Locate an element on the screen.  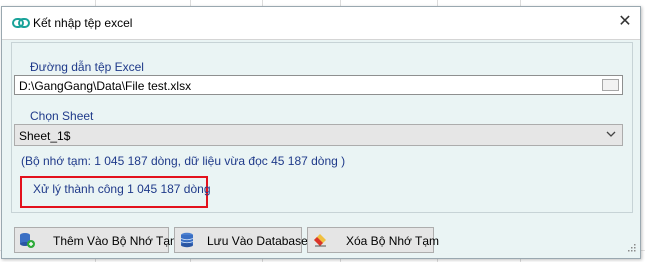
file-path-input: D:\GangGang\Data\File test.xlsx is located at coordinates (318, 85).